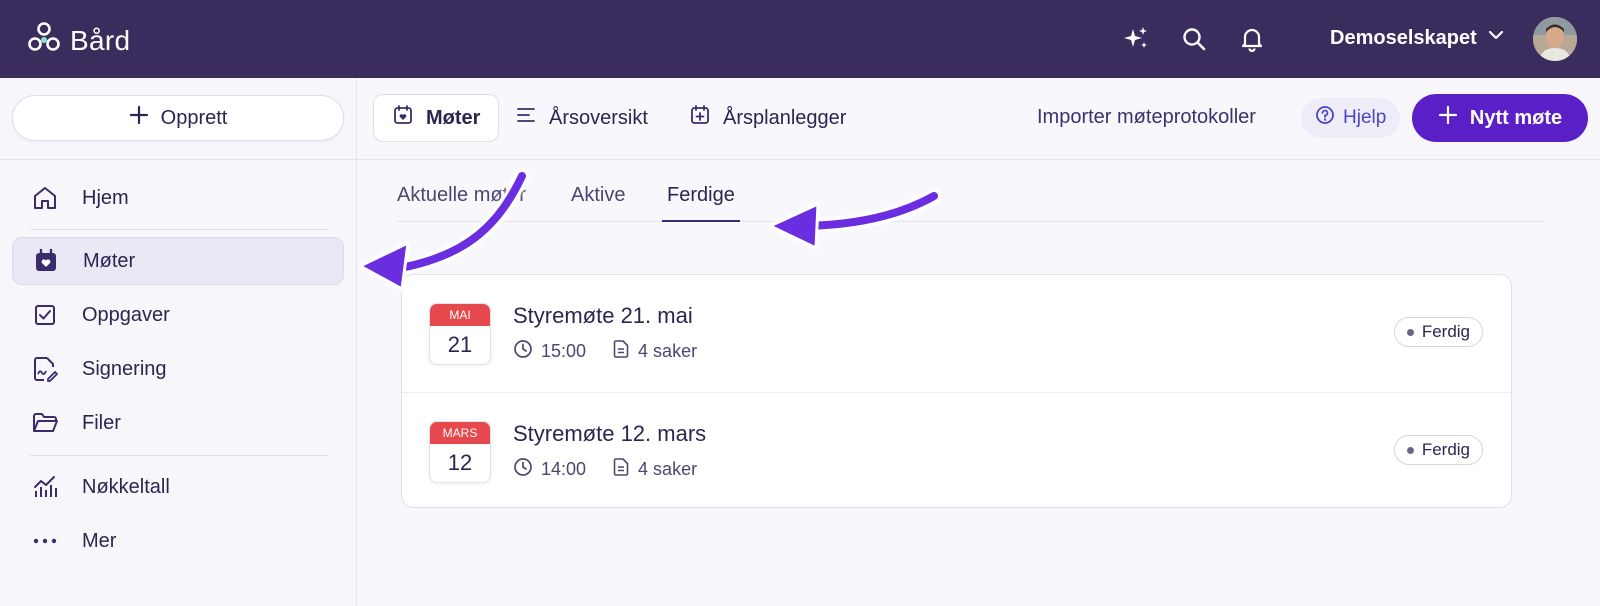  I want to click on signature-icon, so click(45, 369).